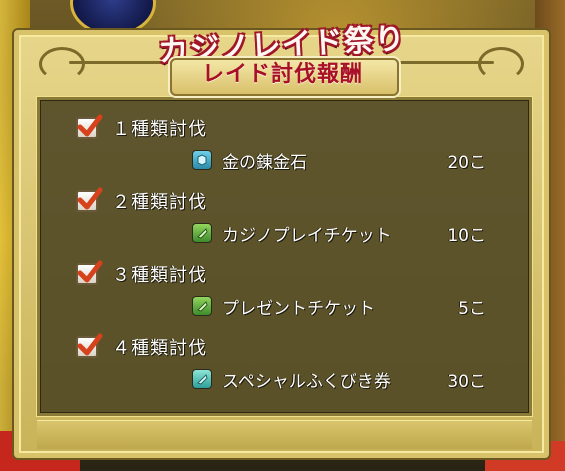 The height and width of the screenshot is (471, 565). I want to click on reward-condition: ４種類討伐, so click(141, 347).